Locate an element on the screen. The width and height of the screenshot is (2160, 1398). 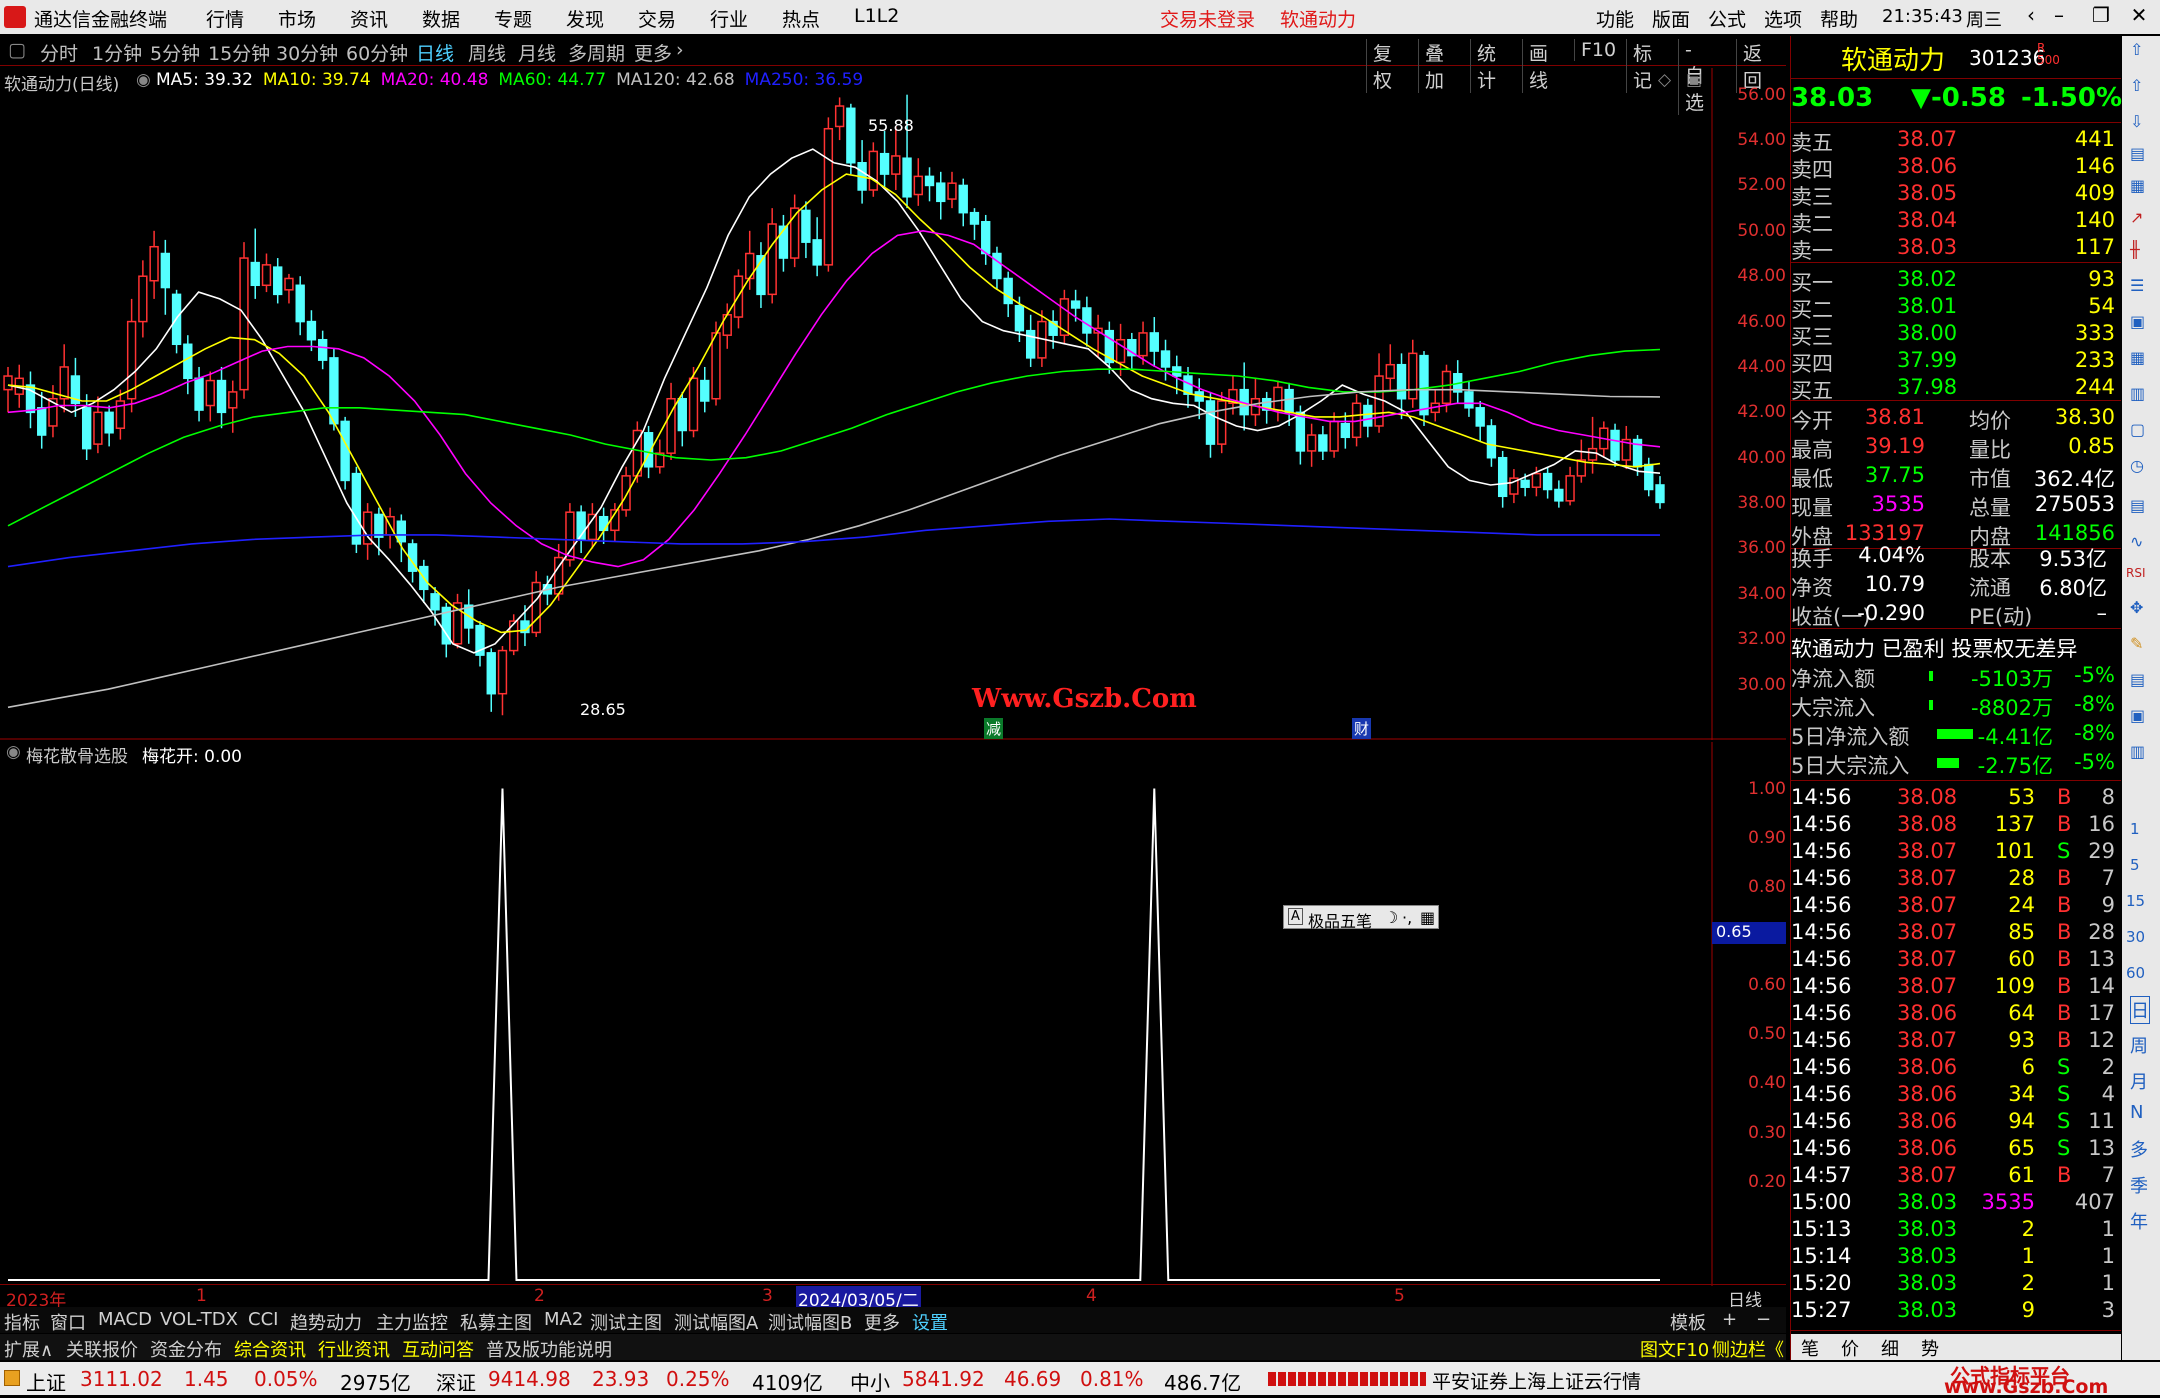
f10-link: 图文F10 is located at coordinates (1674, 1349).